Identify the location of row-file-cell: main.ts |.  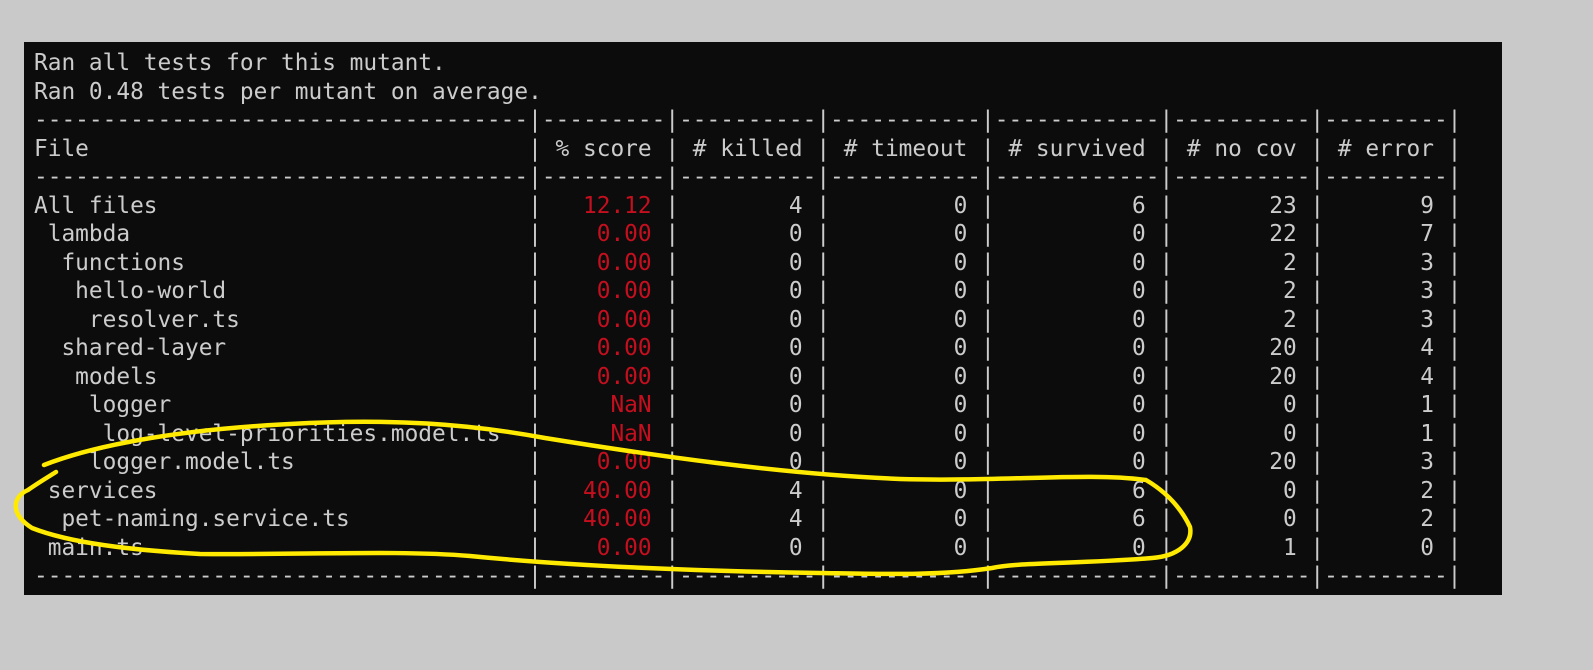
(315, 547).